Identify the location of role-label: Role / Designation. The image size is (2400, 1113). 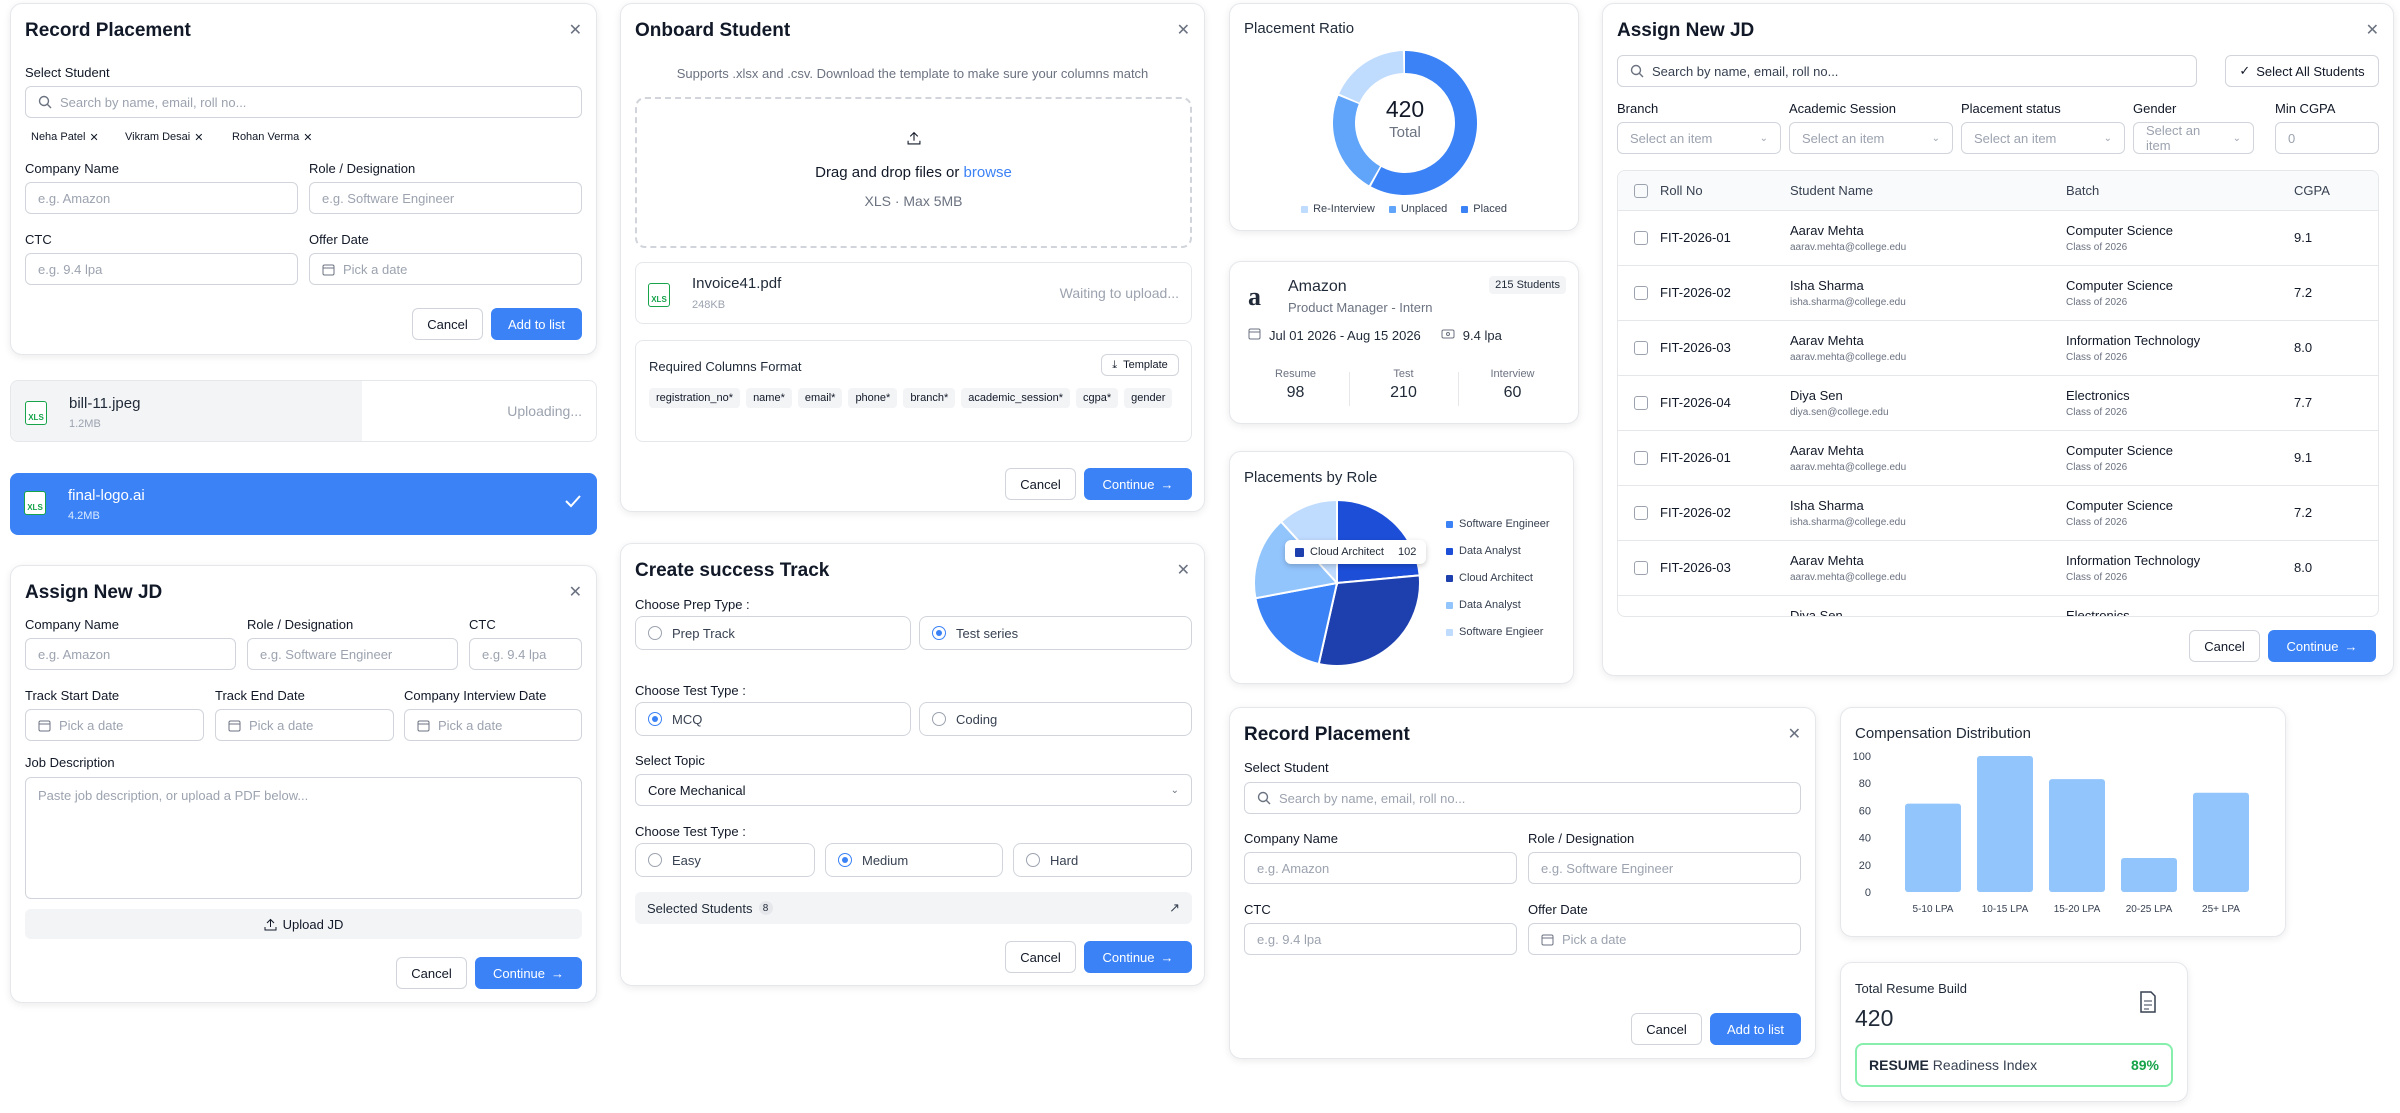
(300, 624).